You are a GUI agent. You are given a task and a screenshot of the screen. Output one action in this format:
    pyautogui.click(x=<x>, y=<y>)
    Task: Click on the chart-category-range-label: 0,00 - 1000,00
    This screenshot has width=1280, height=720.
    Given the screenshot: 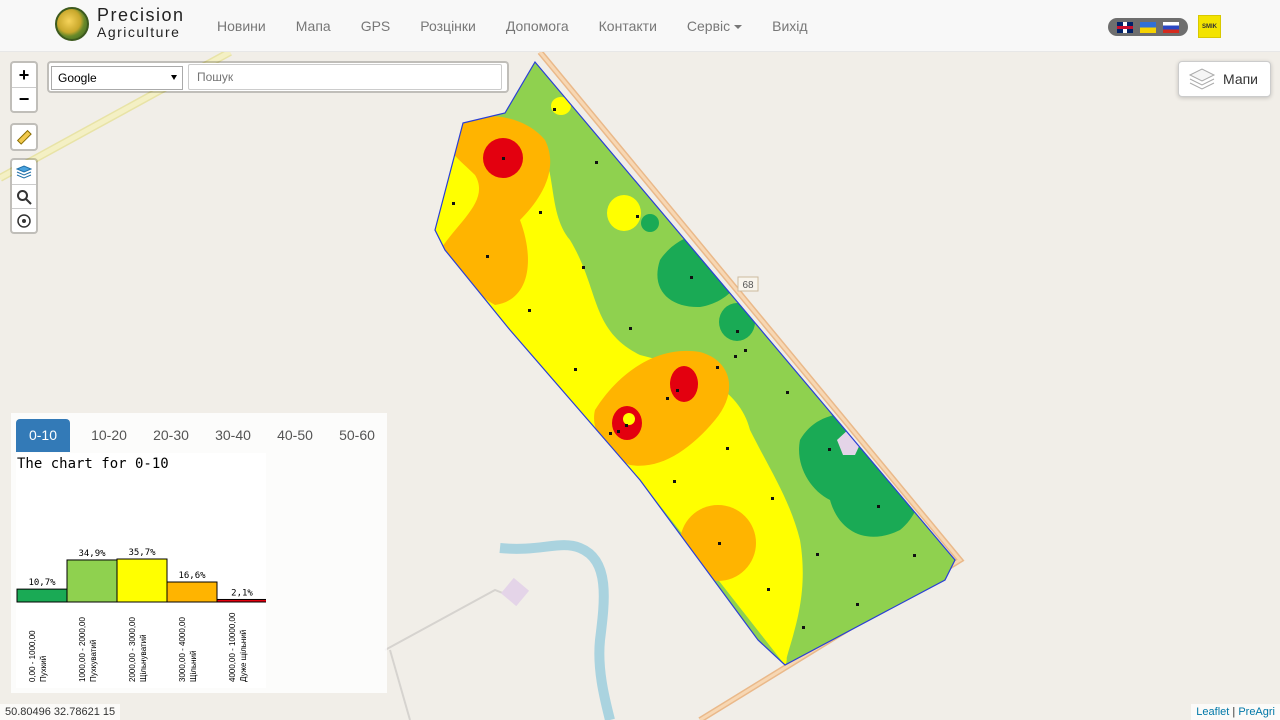 What is the action you would take?
    pyautogui.click(x=32, y=656)
    